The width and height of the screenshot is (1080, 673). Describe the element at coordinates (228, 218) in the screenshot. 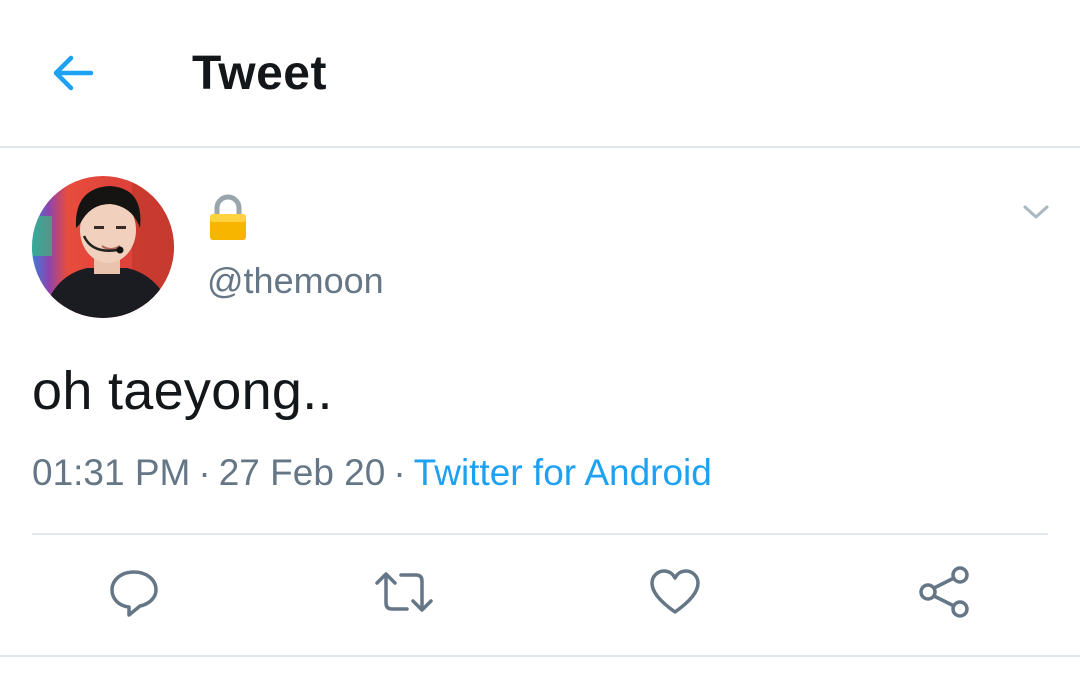

I see `lock-icon` at that location.